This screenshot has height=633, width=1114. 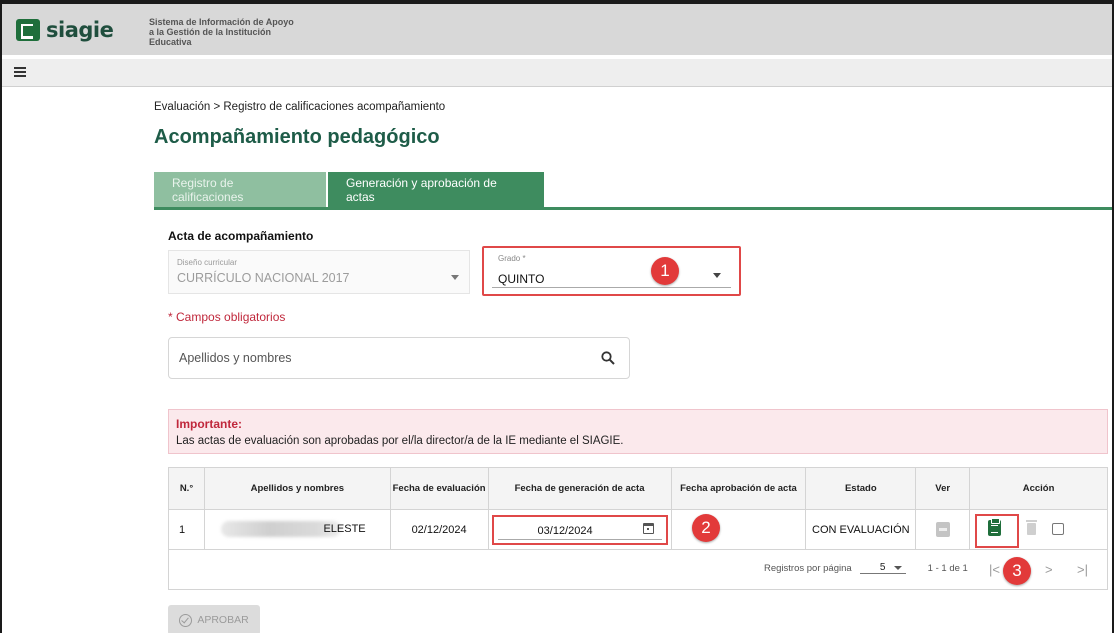 I want to click on diseno-curricular-value: CURRÍCULO NACIONAL 2017, so click(x=263, y=278).